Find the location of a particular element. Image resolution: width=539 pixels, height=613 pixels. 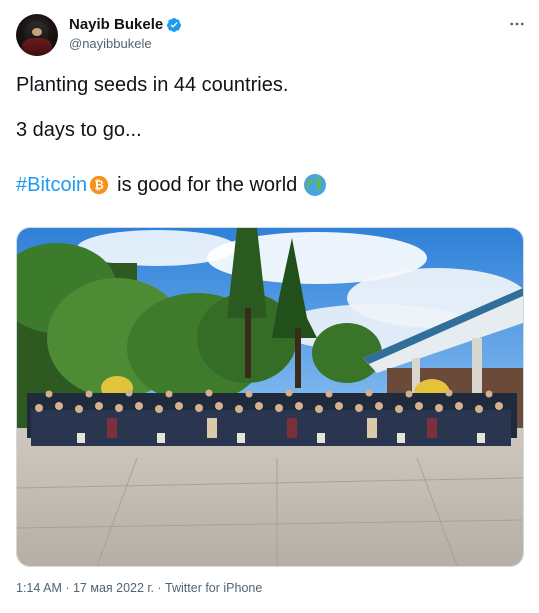

more-options-icon is located at coordinates (517, 24).